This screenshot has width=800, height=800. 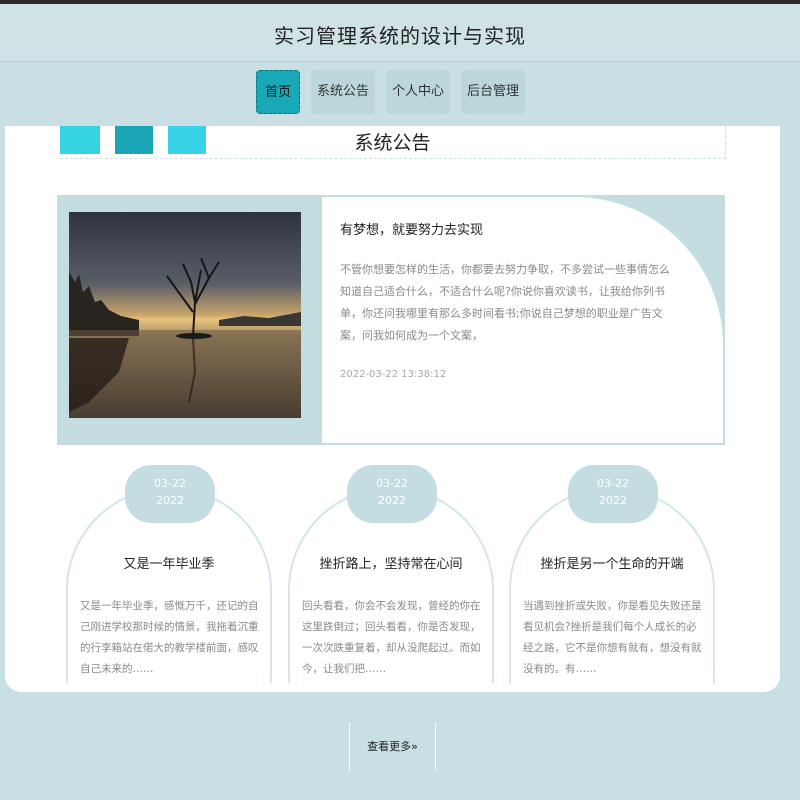 What do you see at coordinates (414, 746) in the screenshot?
I see `double-chevron-right-icon: »` at bounding box center [414, 746].